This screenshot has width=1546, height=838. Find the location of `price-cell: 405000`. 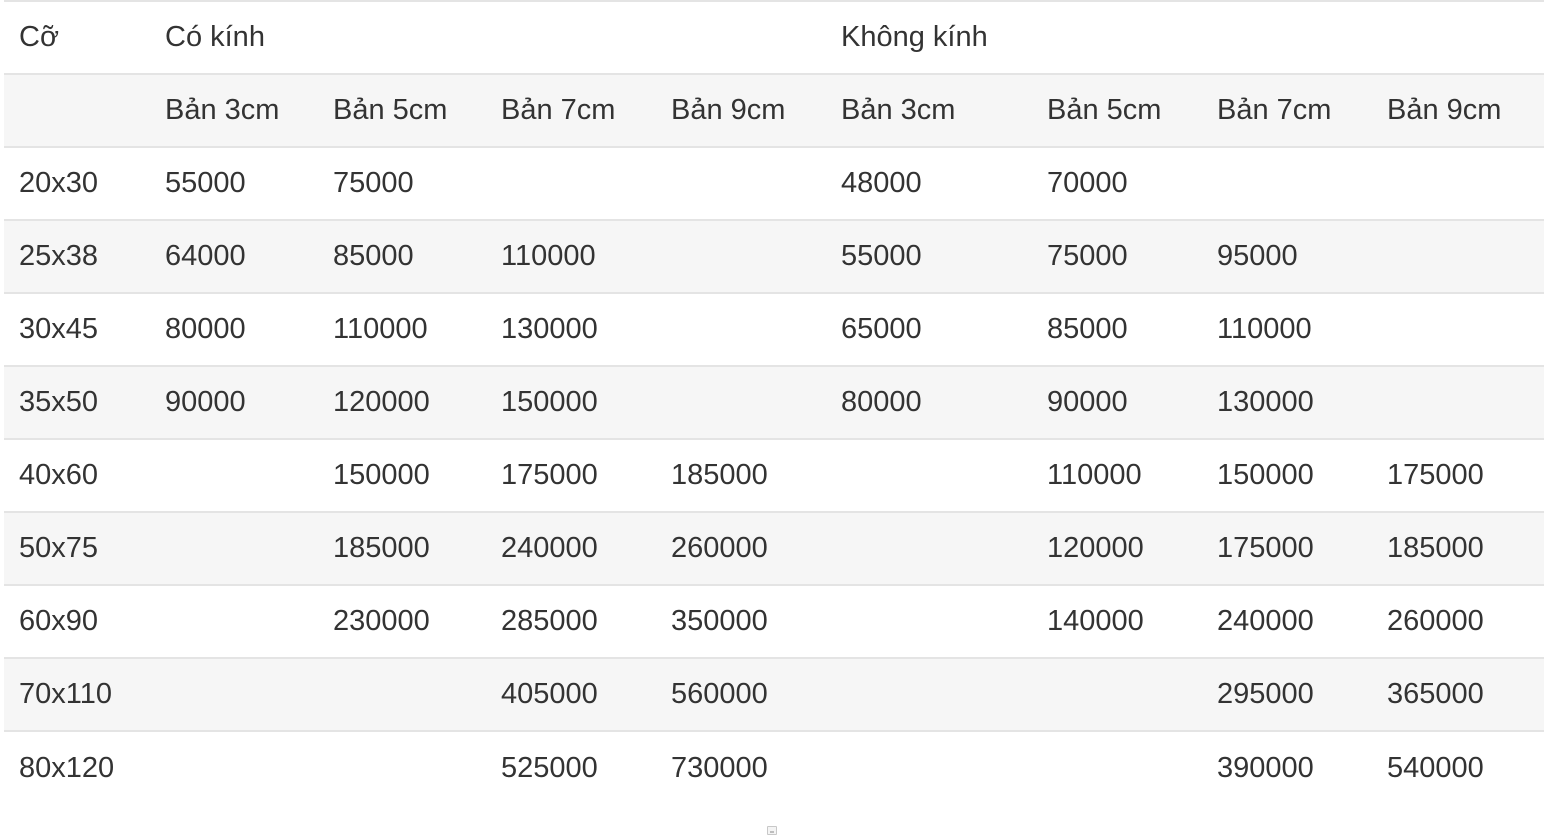

price-cell: 405000 is located at coordinates (571, 694).